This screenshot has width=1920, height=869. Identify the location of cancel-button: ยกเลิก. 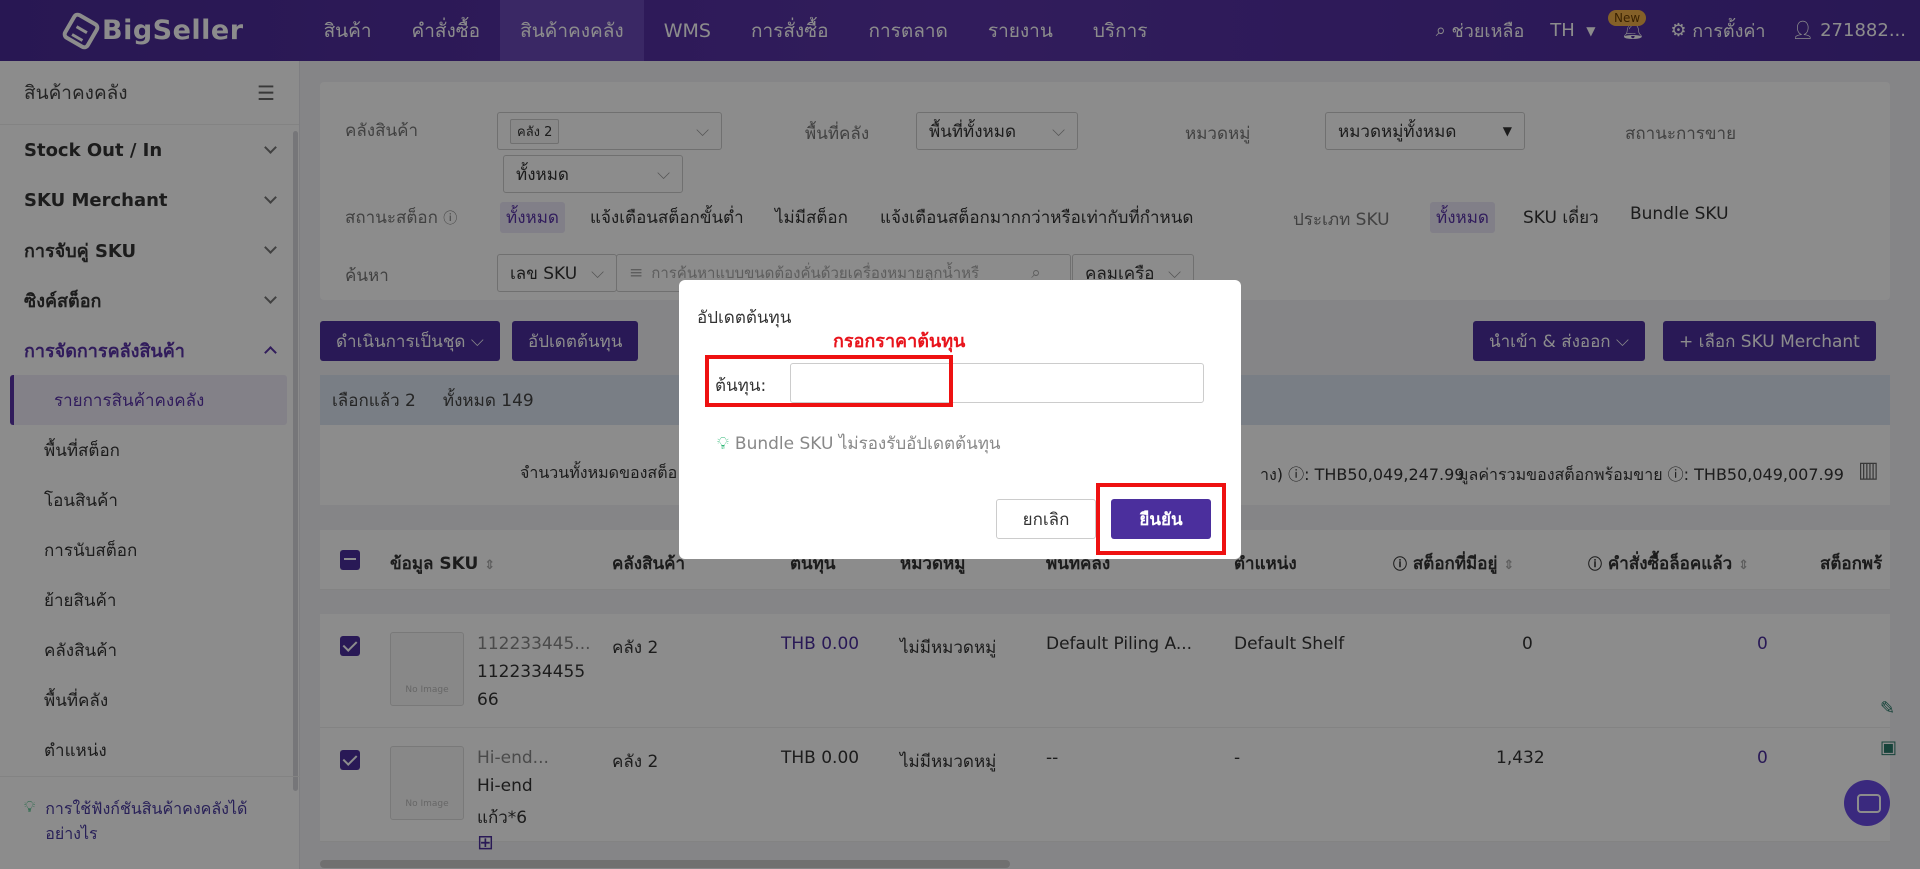
(1046, 519).